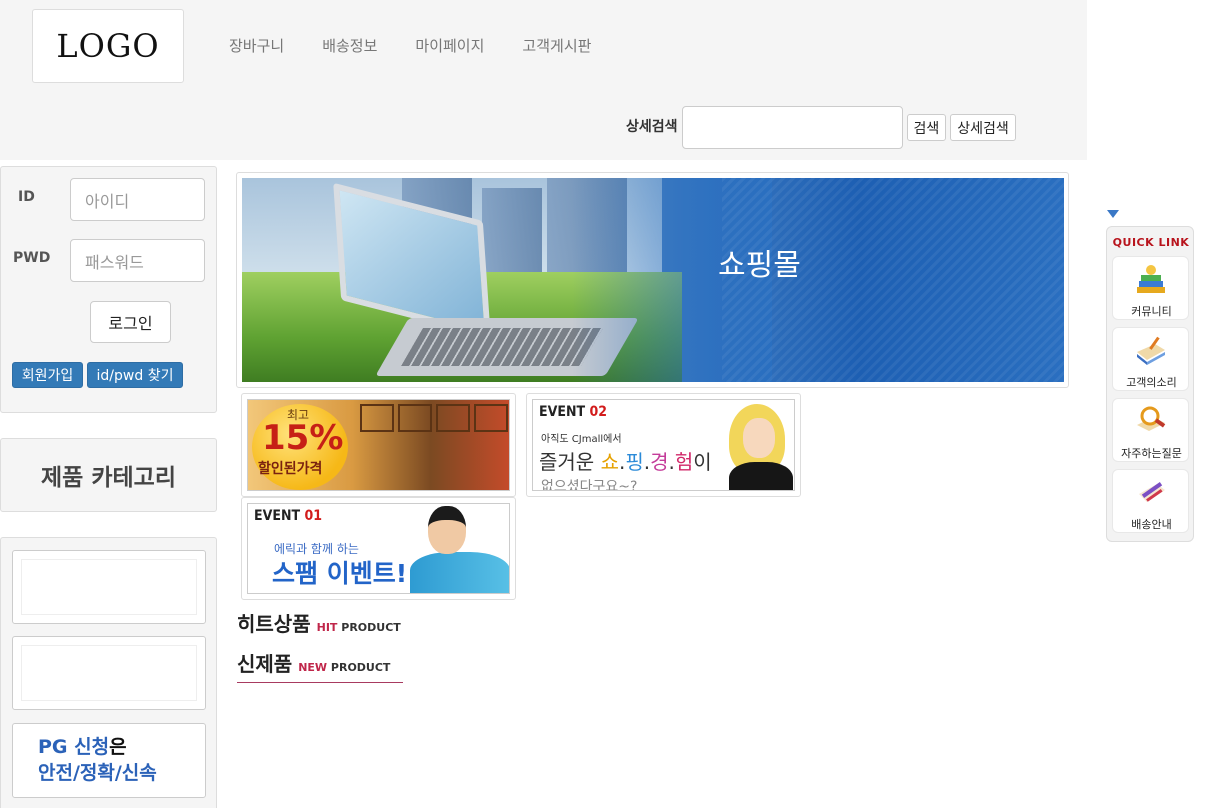 The image size is (1207, 808). Describe the element at coordinates (26, 197) in the screenshot. I see `id-label: ID` at that location.